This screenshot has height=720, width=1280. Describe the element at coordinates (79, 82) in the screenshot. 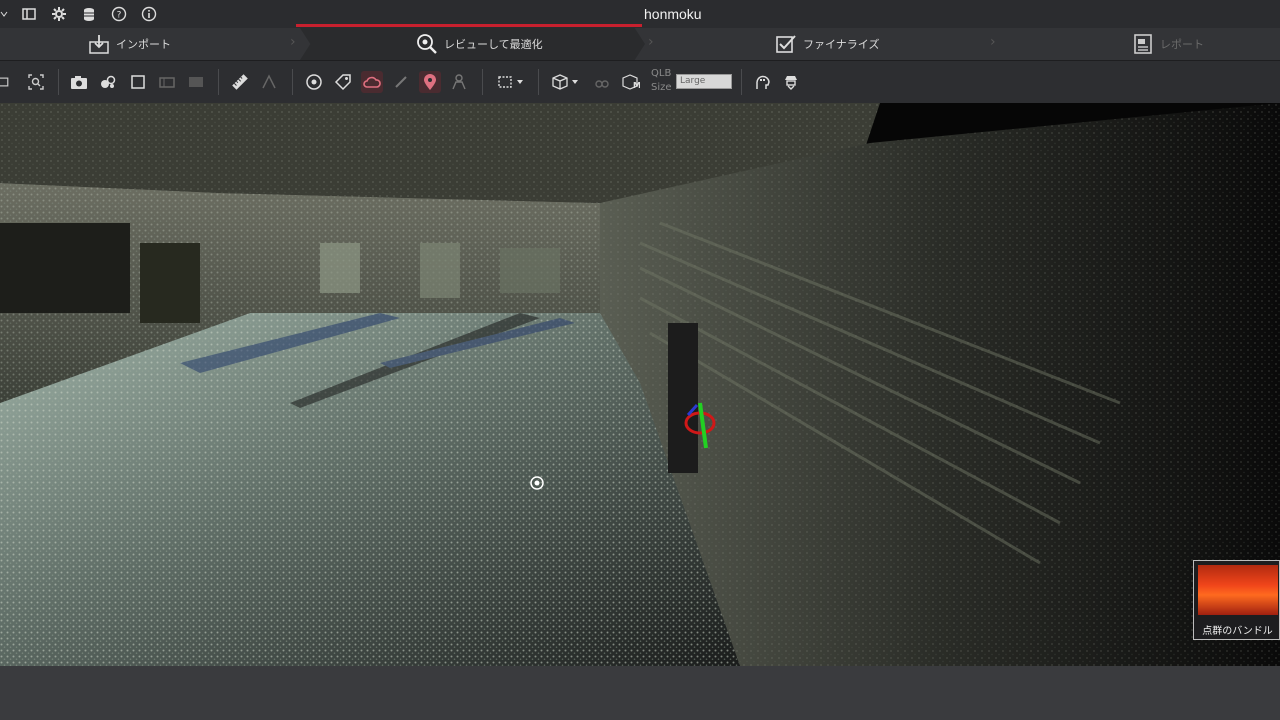

I see `camera-icon` at that location.